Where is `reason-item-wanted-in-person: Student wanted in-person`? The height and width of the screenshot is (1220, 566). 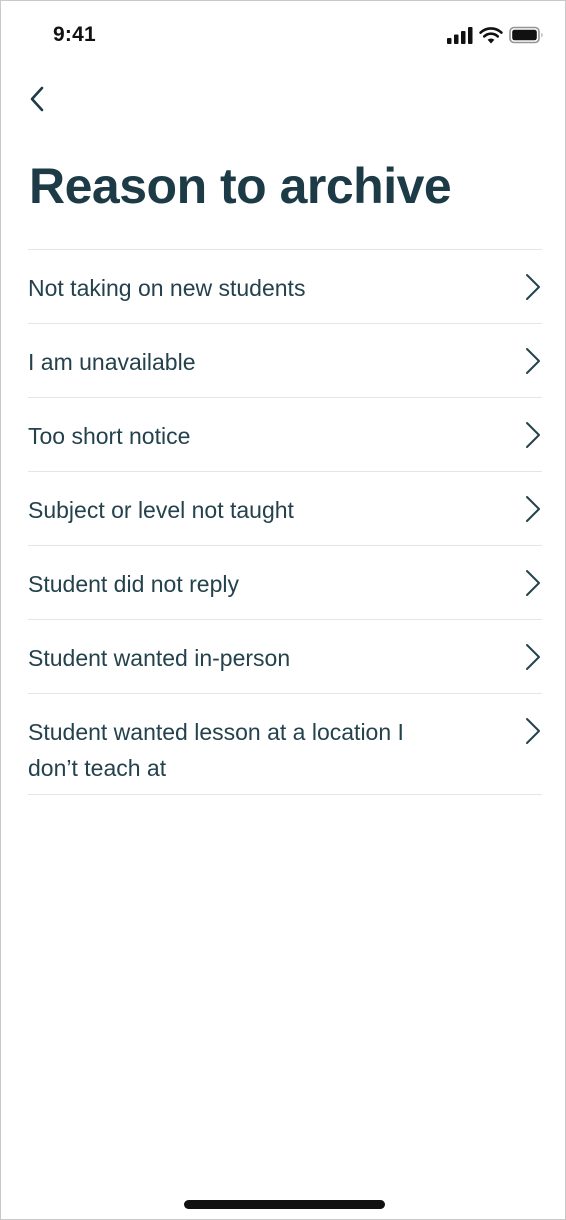 reason-item-wanted-in-person: Student wanted in-person is located at coordinates (285, 657).